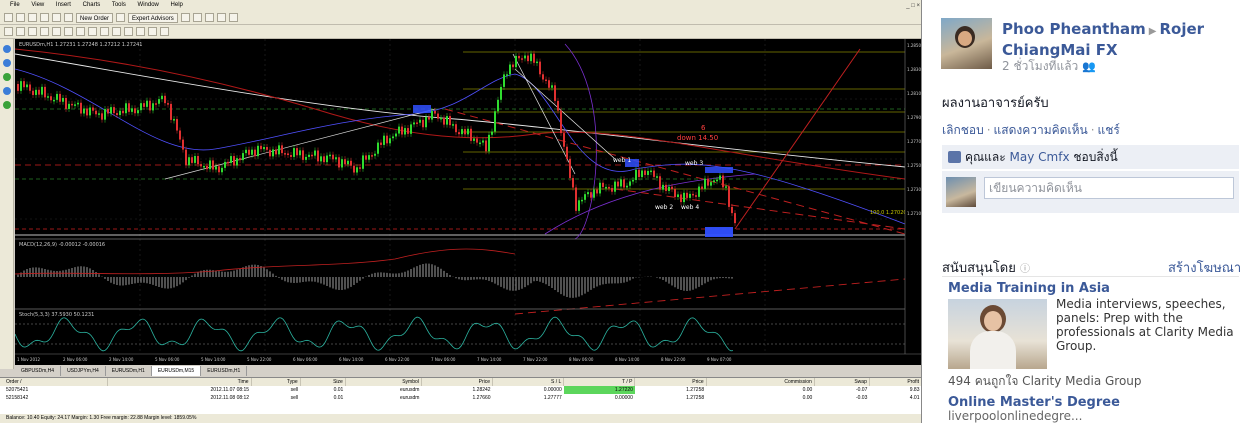 This screenshot has width=1259, height=423. Describe the element at coordinates (63, 5) in the screenshot. I see `menu-insert: Insert` at that location.